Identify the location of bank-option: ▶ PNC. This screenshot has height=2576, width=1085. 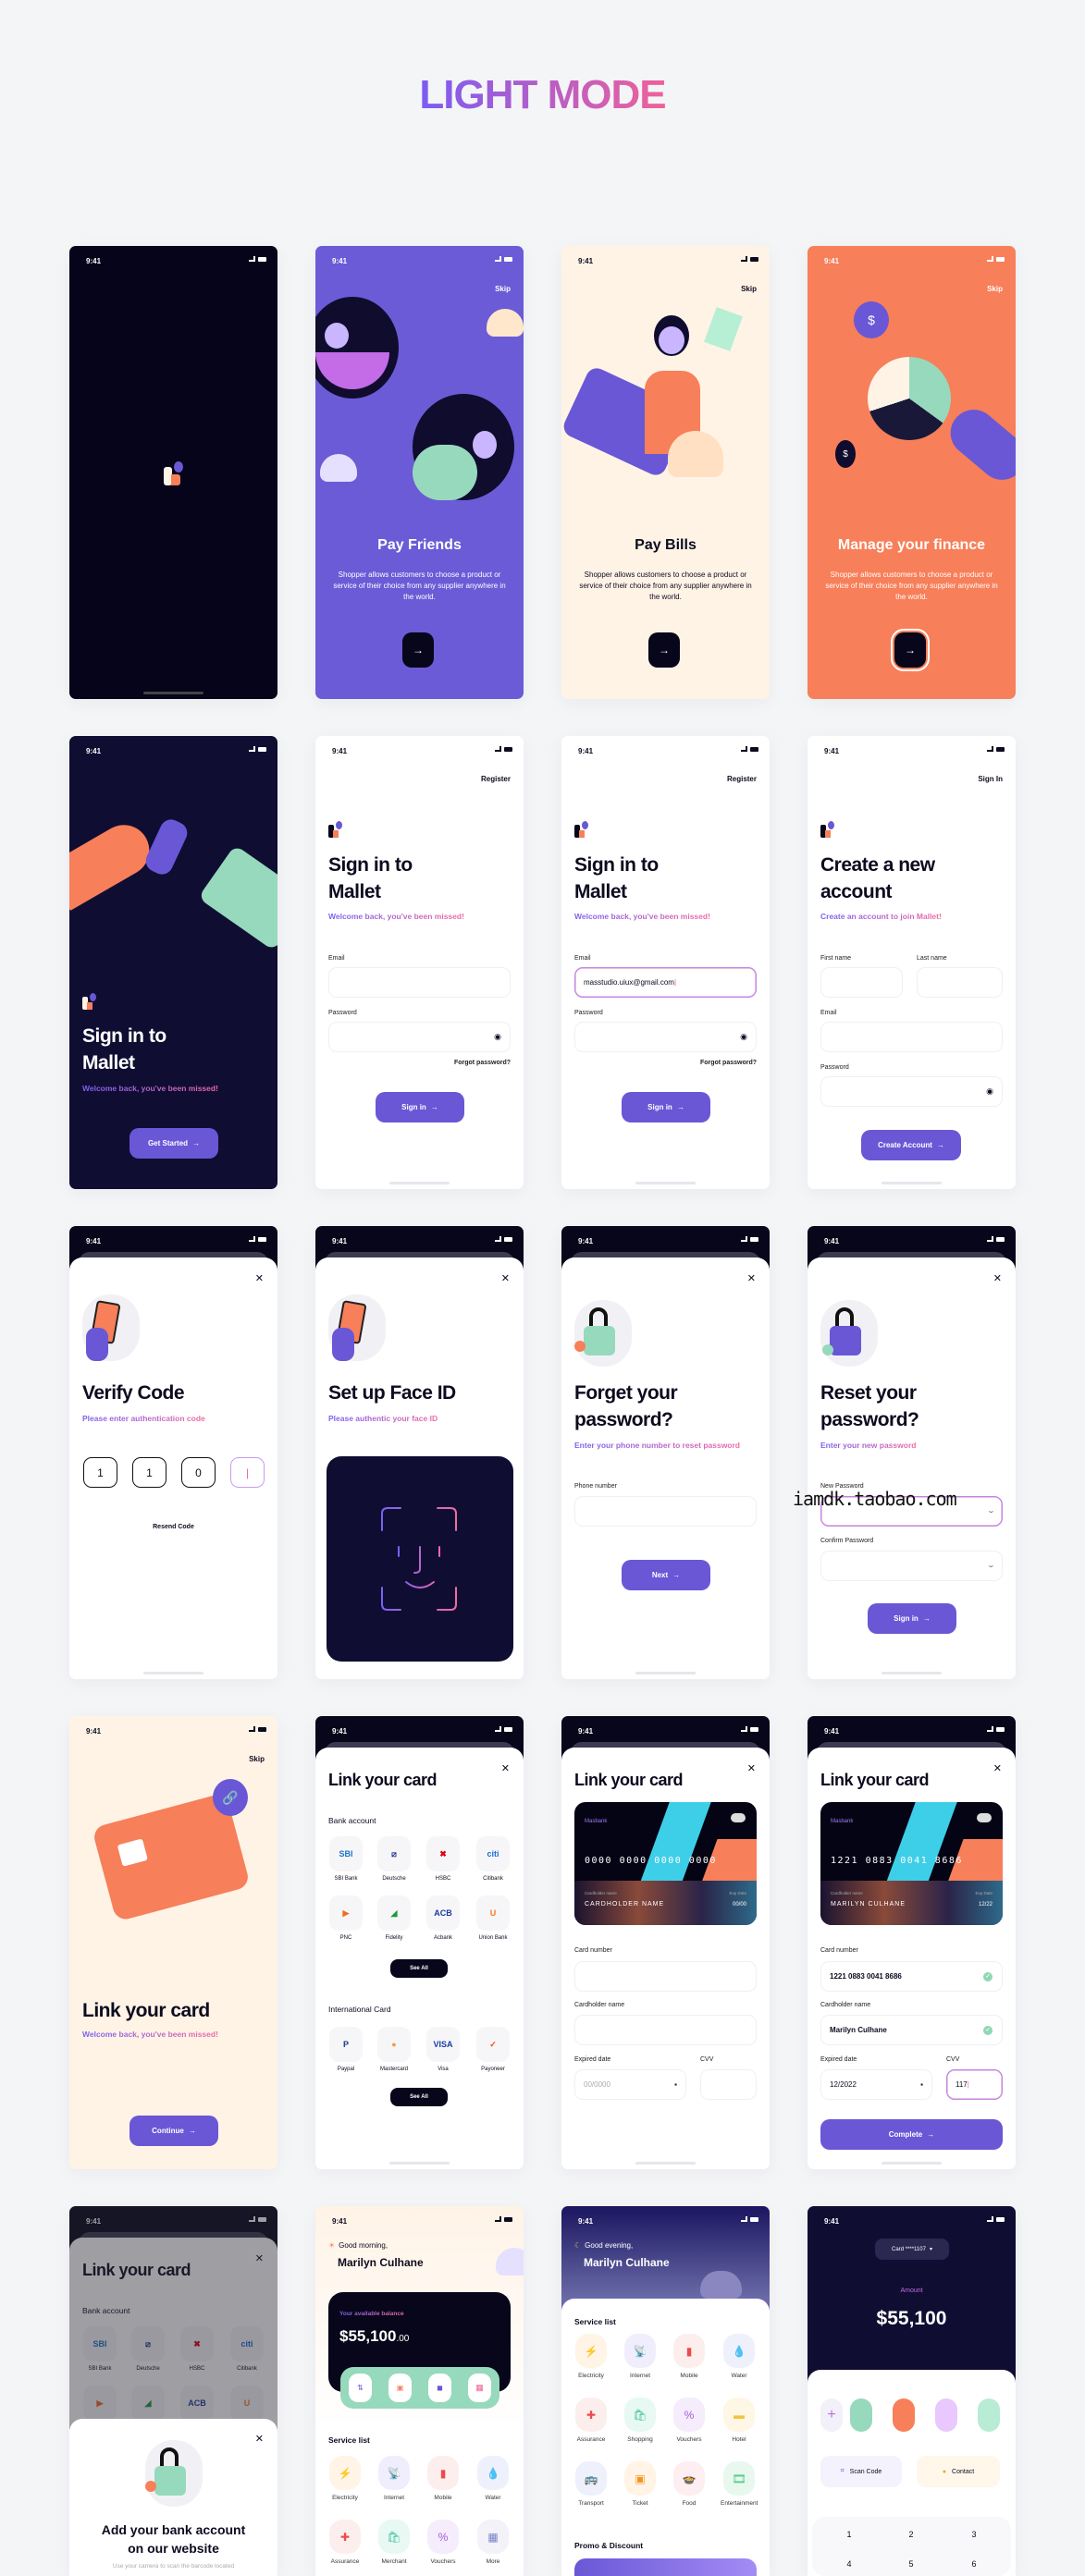
(346, 1918).